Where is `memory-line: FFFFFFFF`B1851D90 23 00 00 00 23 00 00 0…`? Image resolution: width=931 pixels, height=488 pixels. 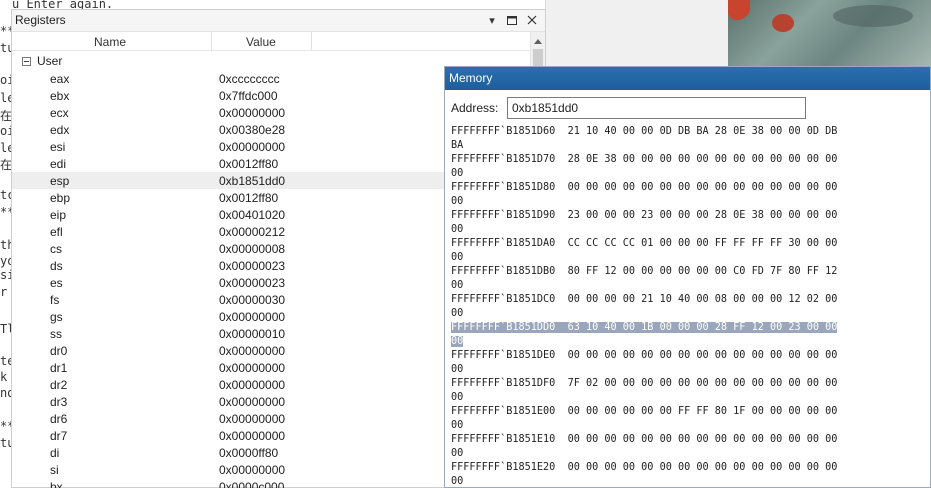
memory-line: FFFFFFFF`B1851D90 23 00 00 00 23 00 00 0… is located at coordinates (686, 223).